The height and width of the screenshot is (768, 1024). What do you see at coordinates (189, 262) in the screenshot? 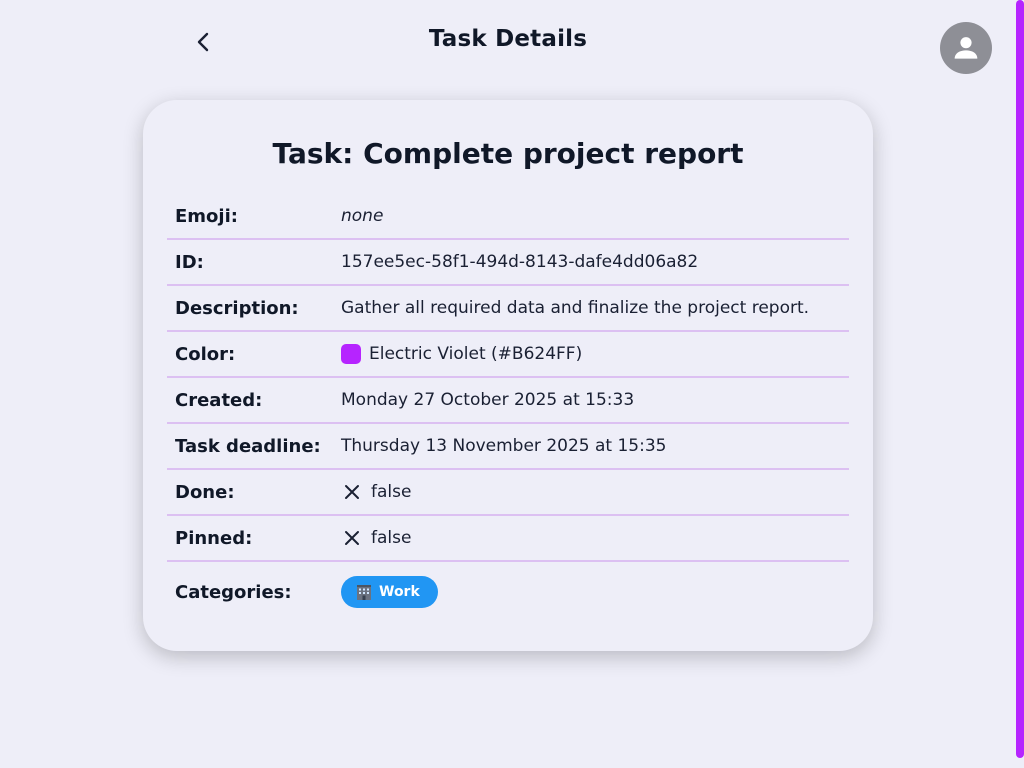
I see `id-label: ID:` at bounding box center [189, 262].